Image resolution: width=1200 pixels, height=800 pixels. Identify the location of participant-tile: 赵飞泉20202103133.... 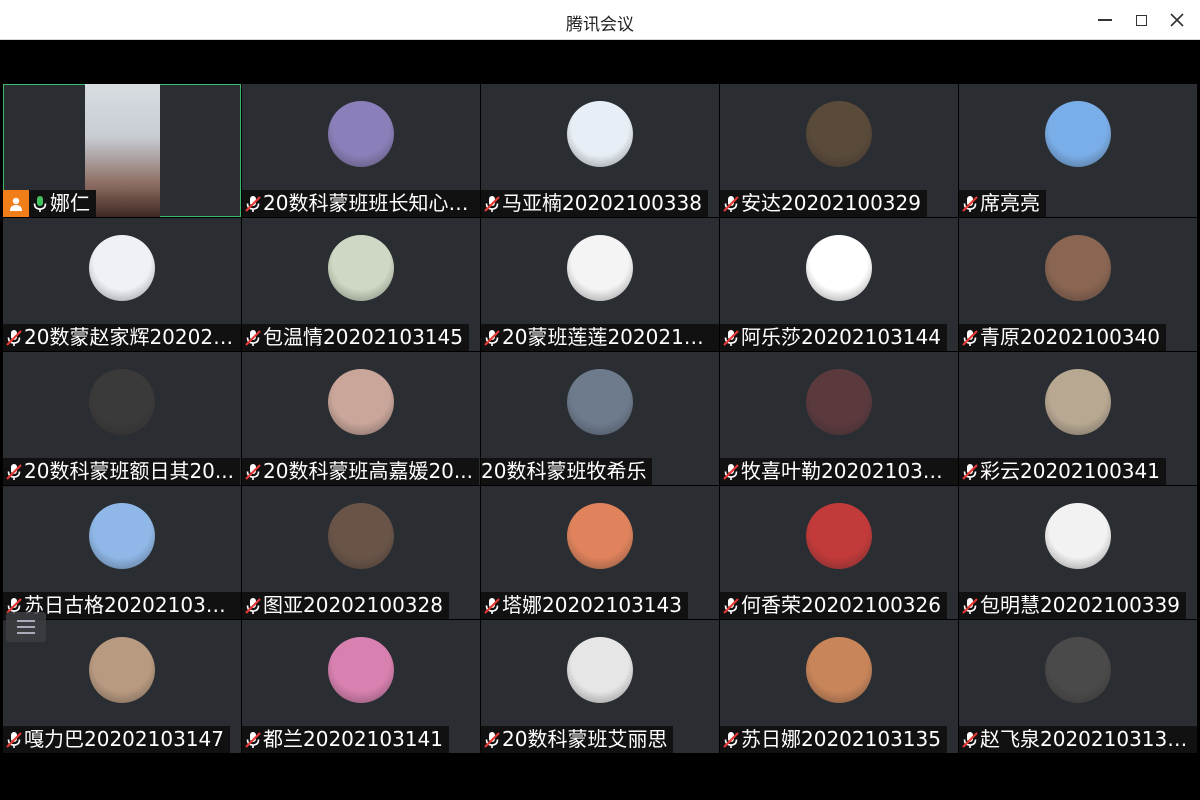
(1078, 686).